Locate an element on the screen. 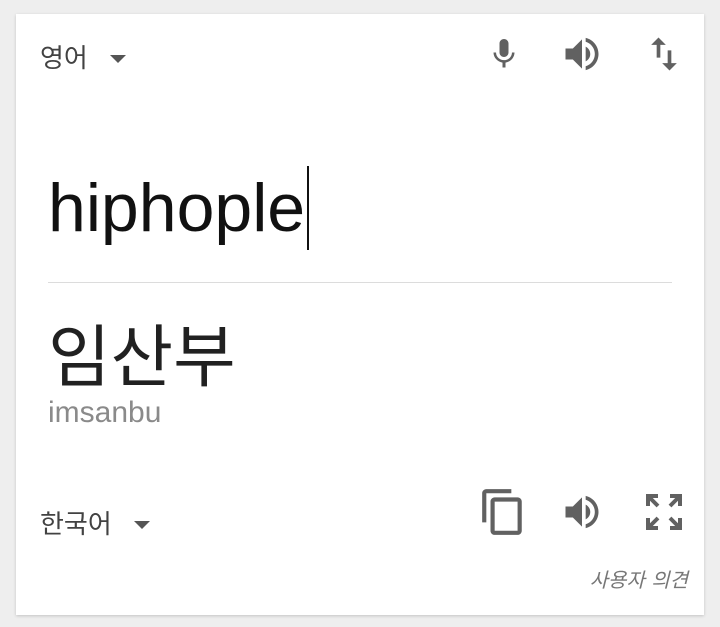 This screenshot has width=720, height=627. text-cursor is located at coordinates (308, 208).